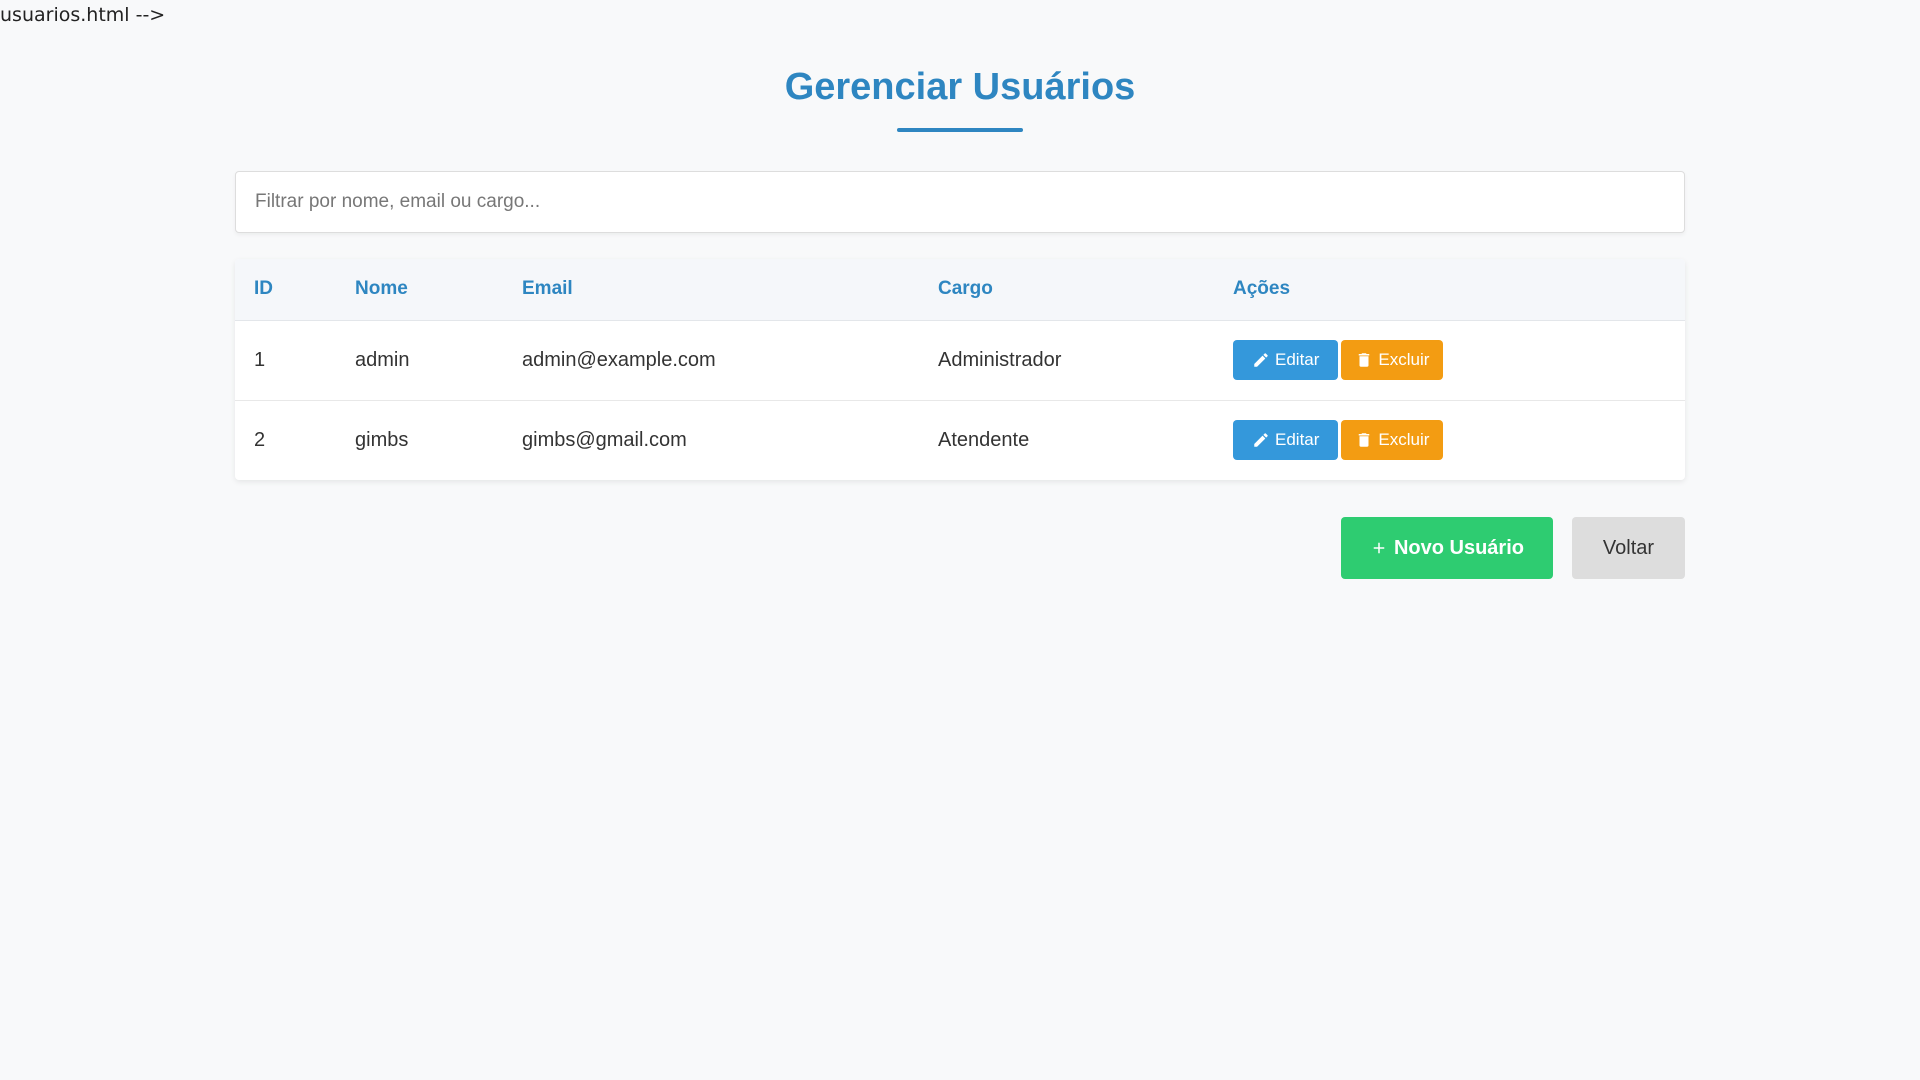  I want to click on page-title: Gerenciar Usuários, so click(960, 87).